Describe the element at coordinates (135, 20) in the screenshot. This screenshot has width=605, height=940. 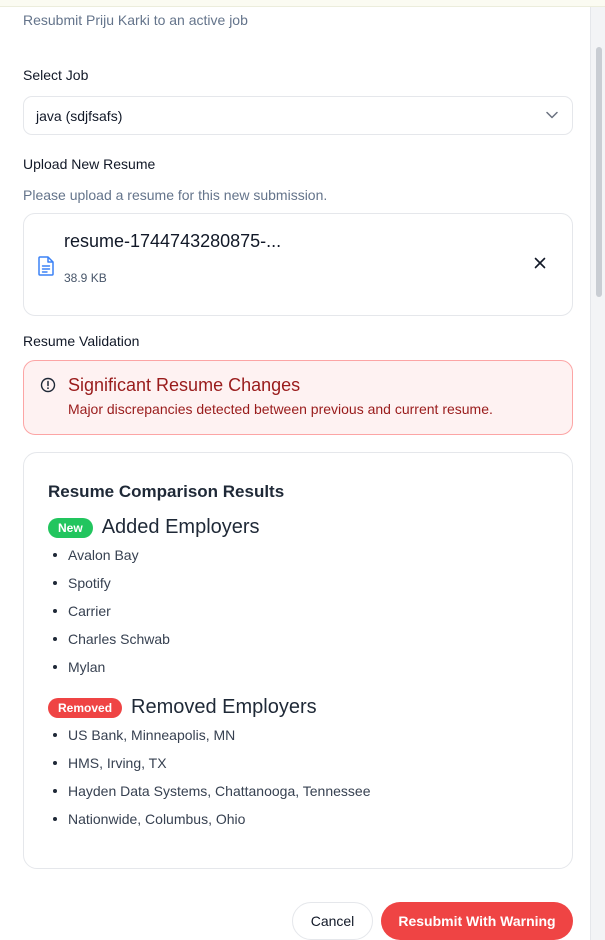
I see `dialog-subtitle: Resubmit Priju Karki to an active job` at that location.